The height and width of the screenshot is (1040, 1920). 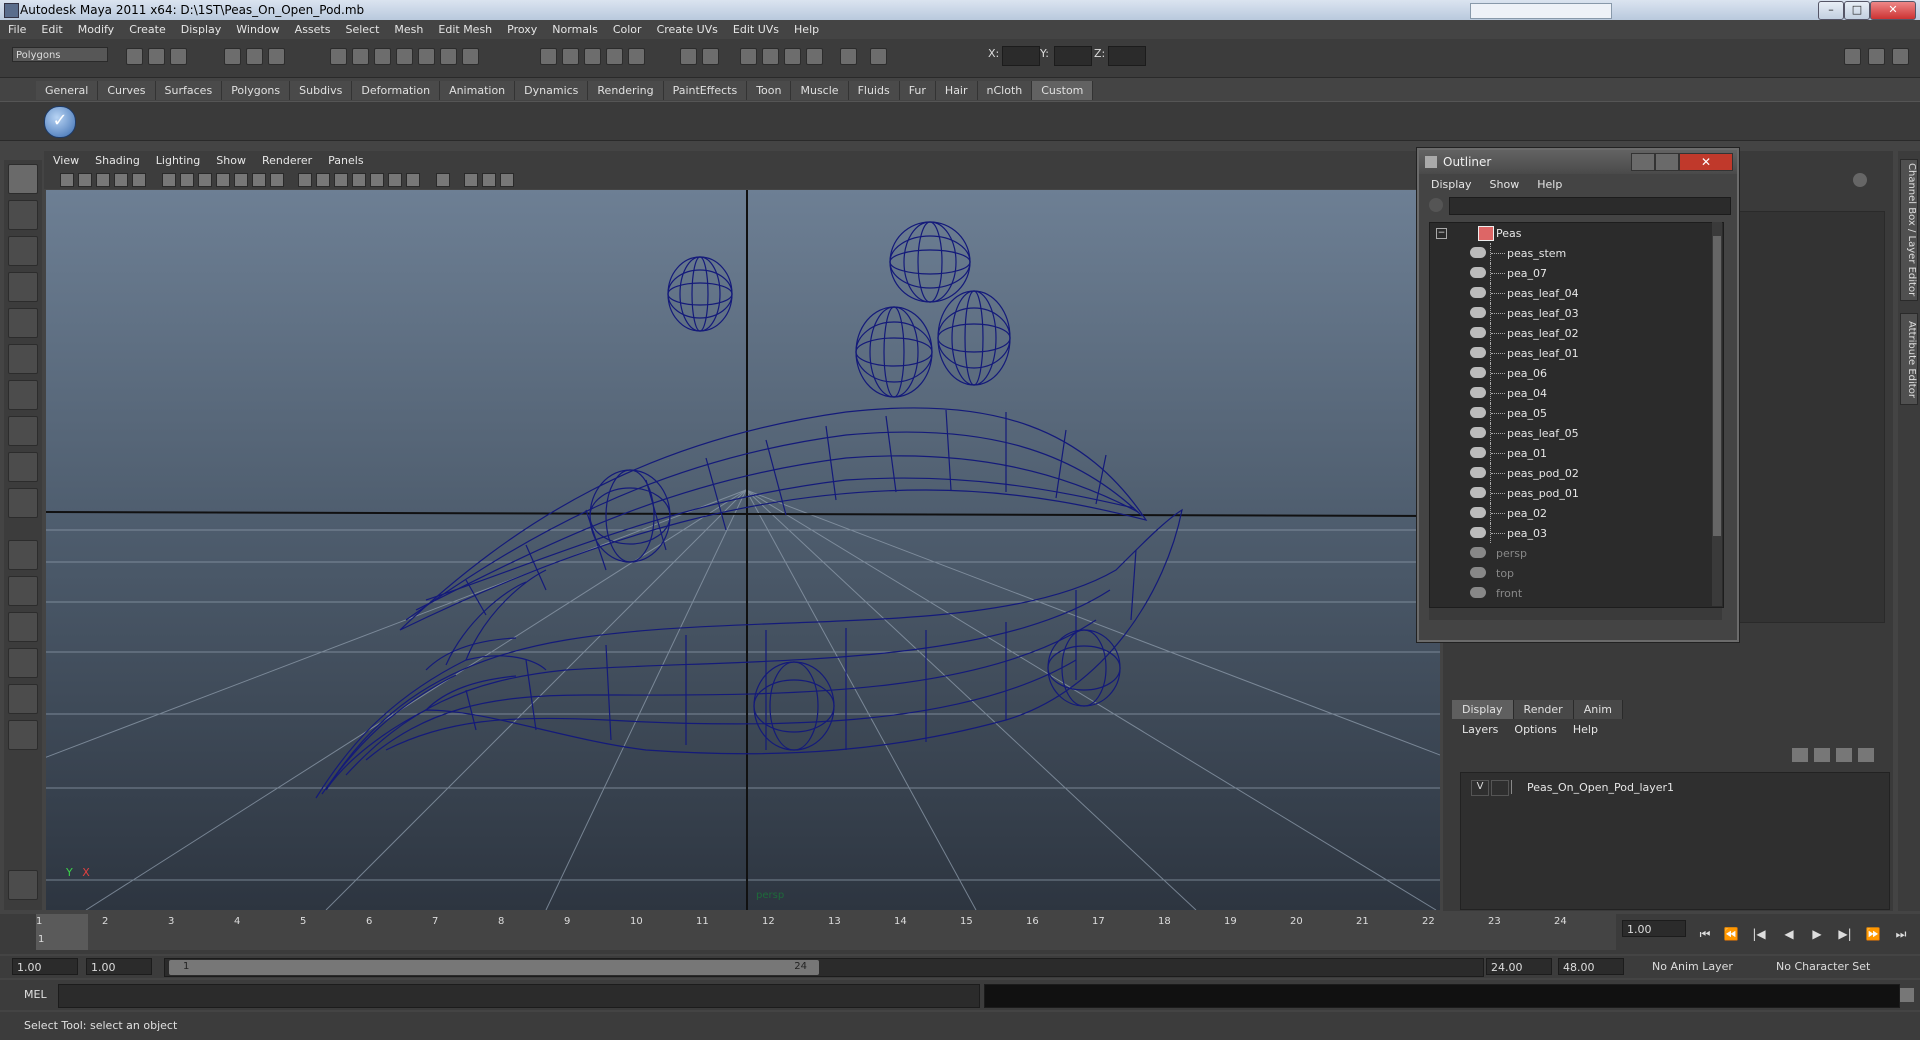 What do you see at coordinates (688, 56) in the screenshot?
I see `input-line-icon` at bounding box center [688, 56].